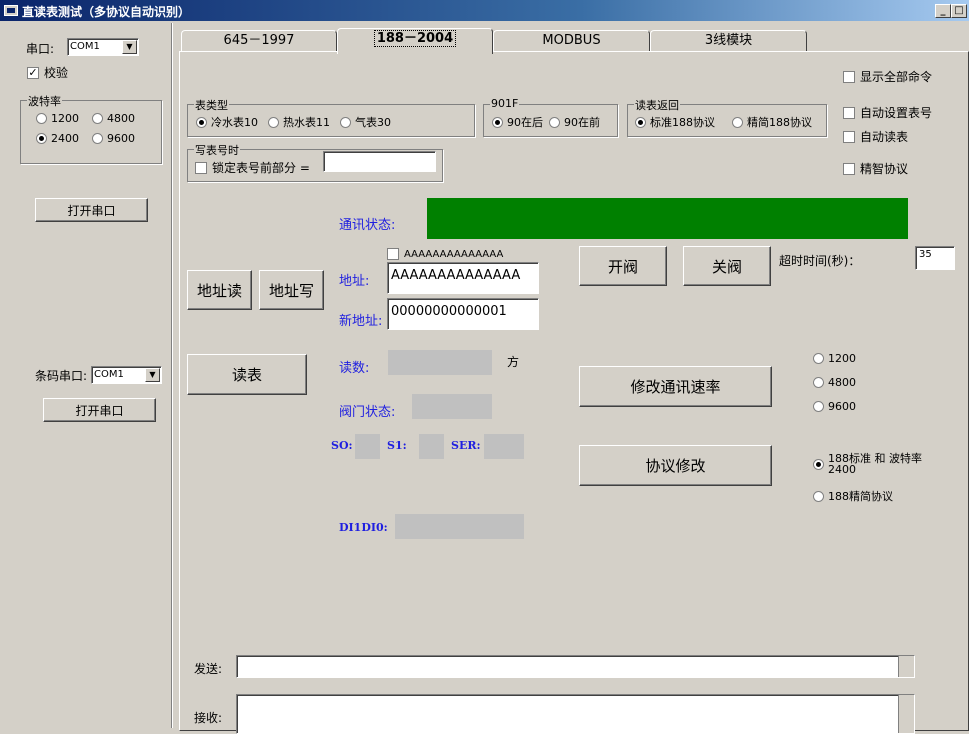 This screenshot has height=734, width=969. I want to click on baud-label: 2400, so click(65, 138).